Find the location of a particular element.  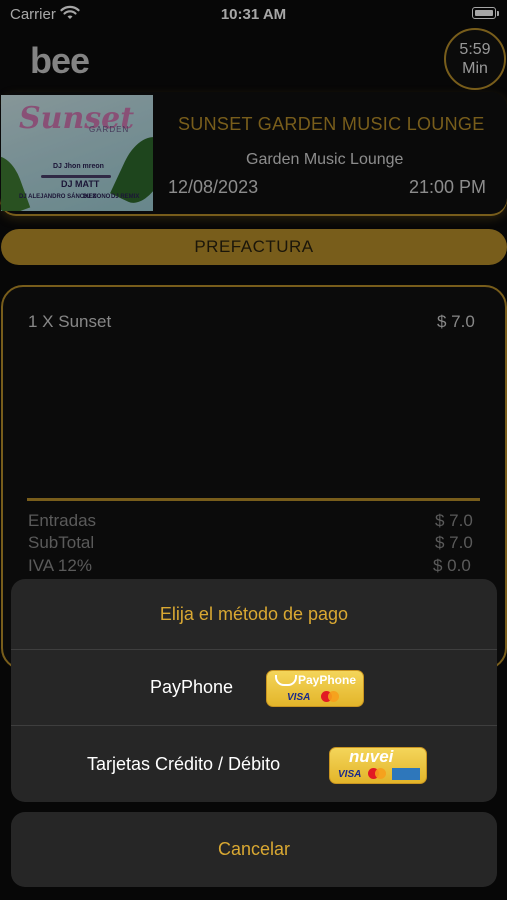

nuvei-logo-text: nuvei is located at coordinates (371, 756).